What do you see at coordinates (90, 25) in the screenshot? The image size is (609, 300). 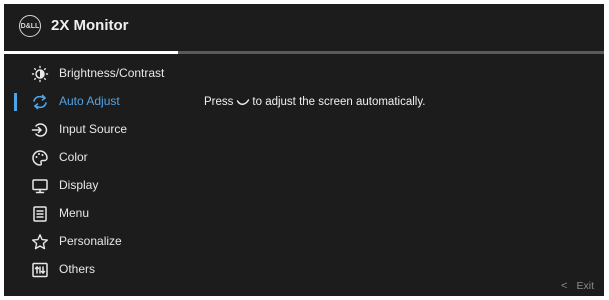 I see `osd-title: 2X Monitor` at bounding box center [90, 25].